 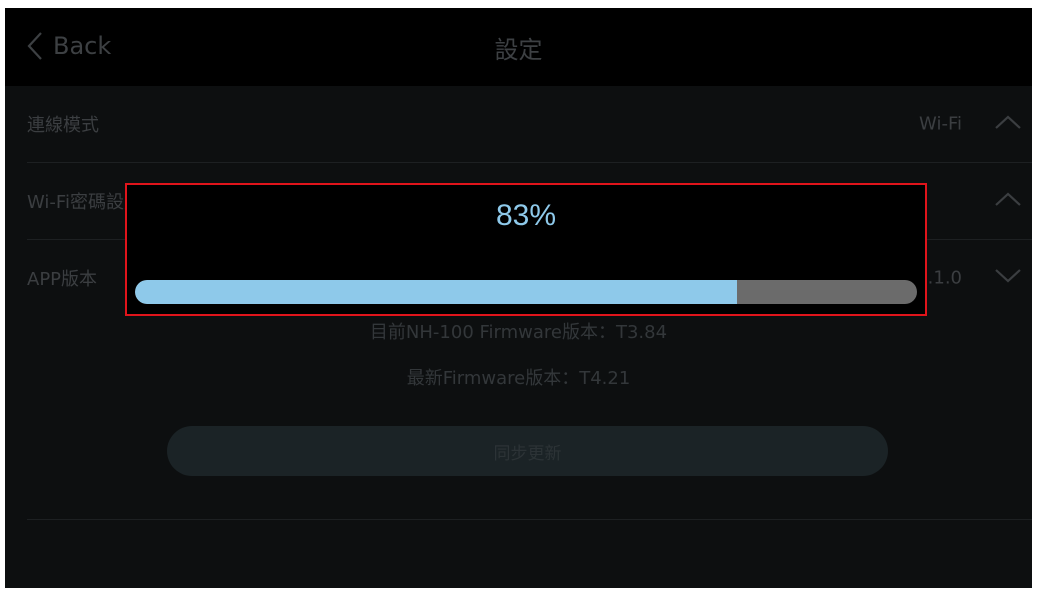 What do you see at coordinates (940, 124) in the screenshot?
I see `row-value: Wi-Fi` at bounding box center [940, 124].